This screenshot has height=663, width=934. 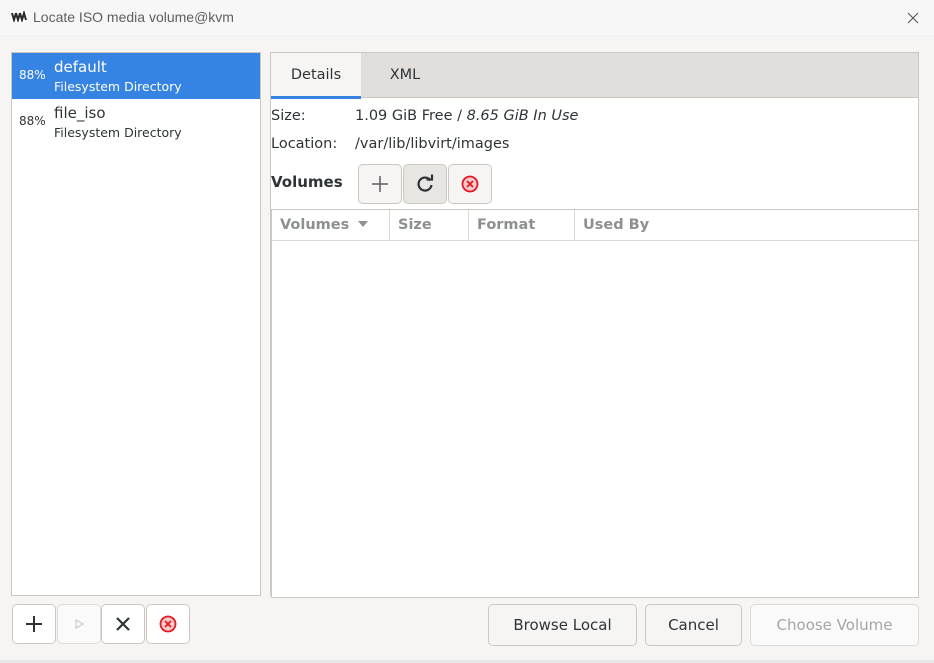 I want to click on window-title: Locate ISO media volume@kvm, so click(x=133, y=17).